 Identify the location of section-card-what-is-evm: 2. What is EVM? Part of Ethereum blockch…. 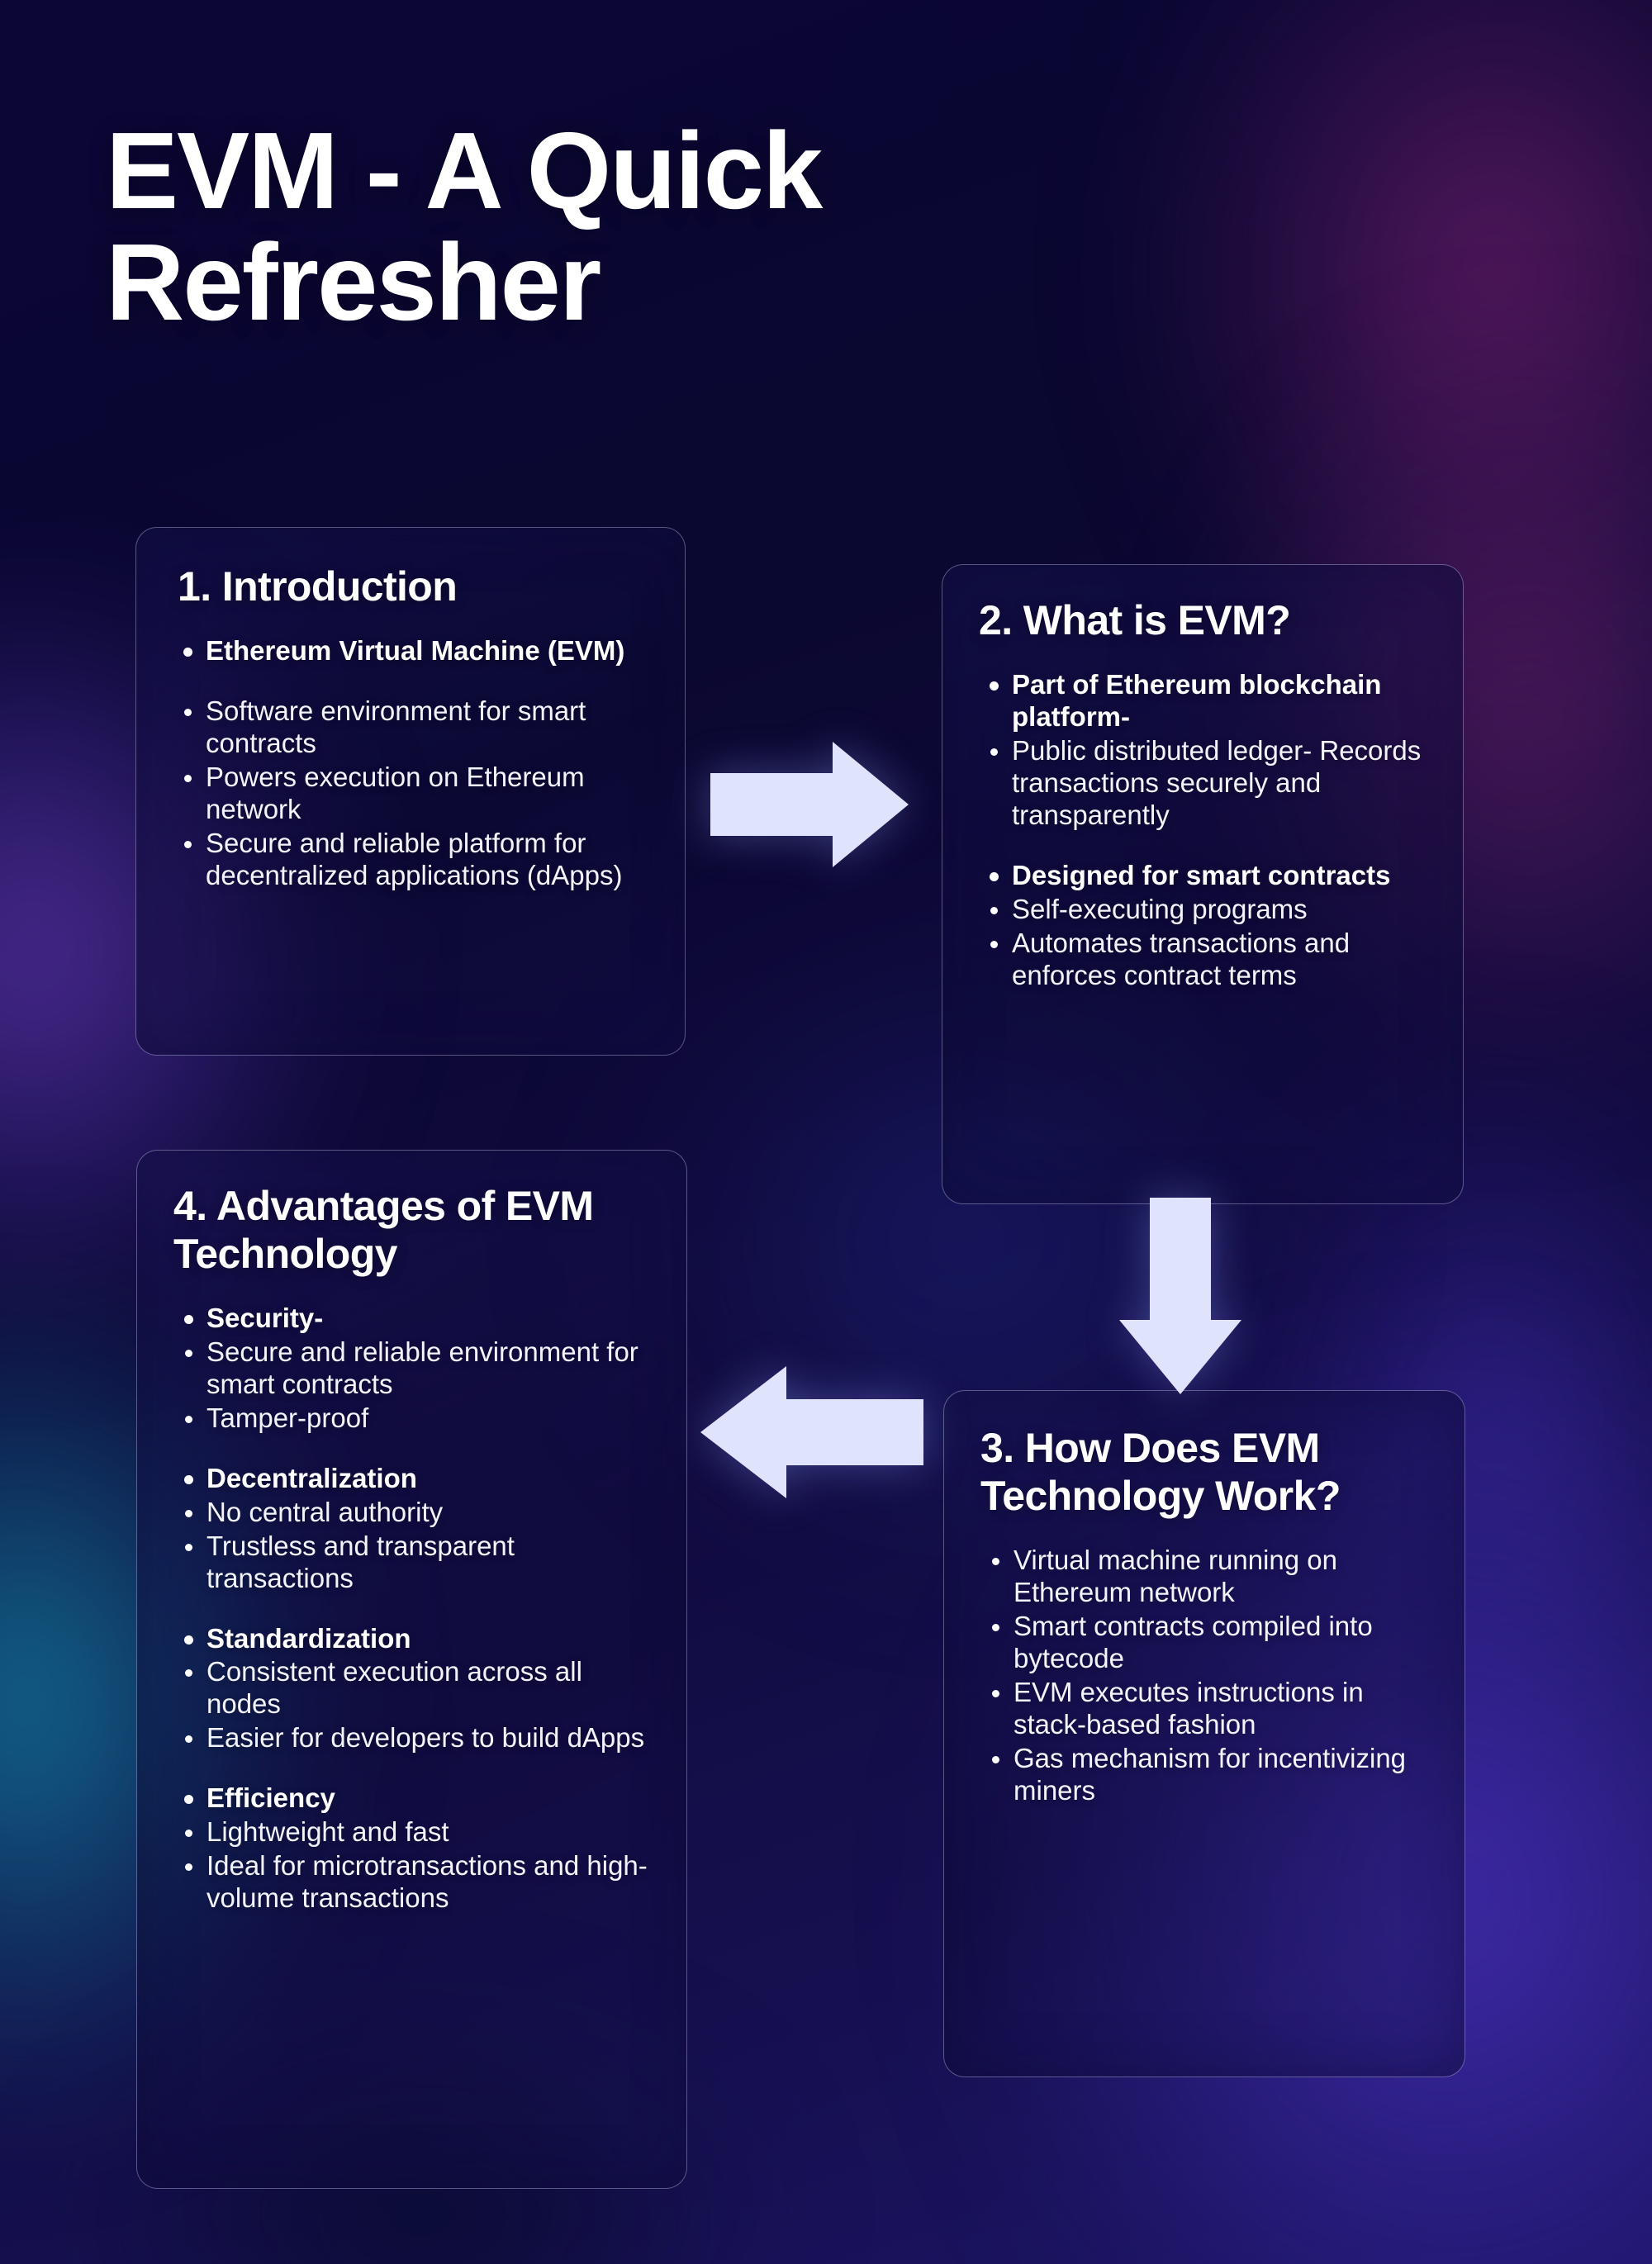
(1203, 884).